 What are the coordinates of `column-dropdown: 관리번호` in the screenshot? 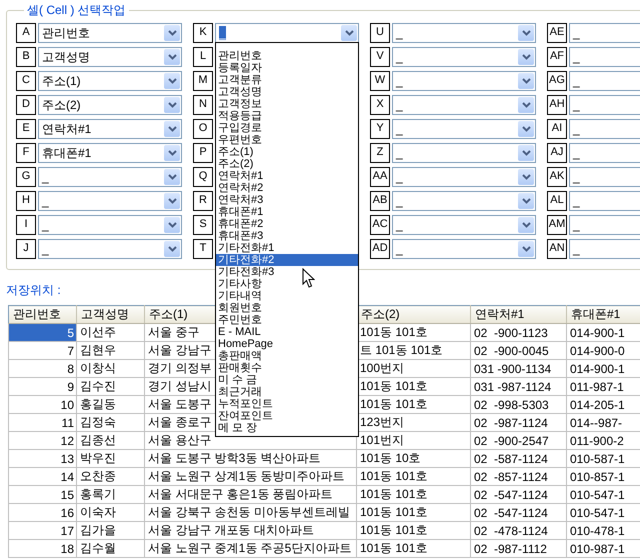 It's located at (110, 33).